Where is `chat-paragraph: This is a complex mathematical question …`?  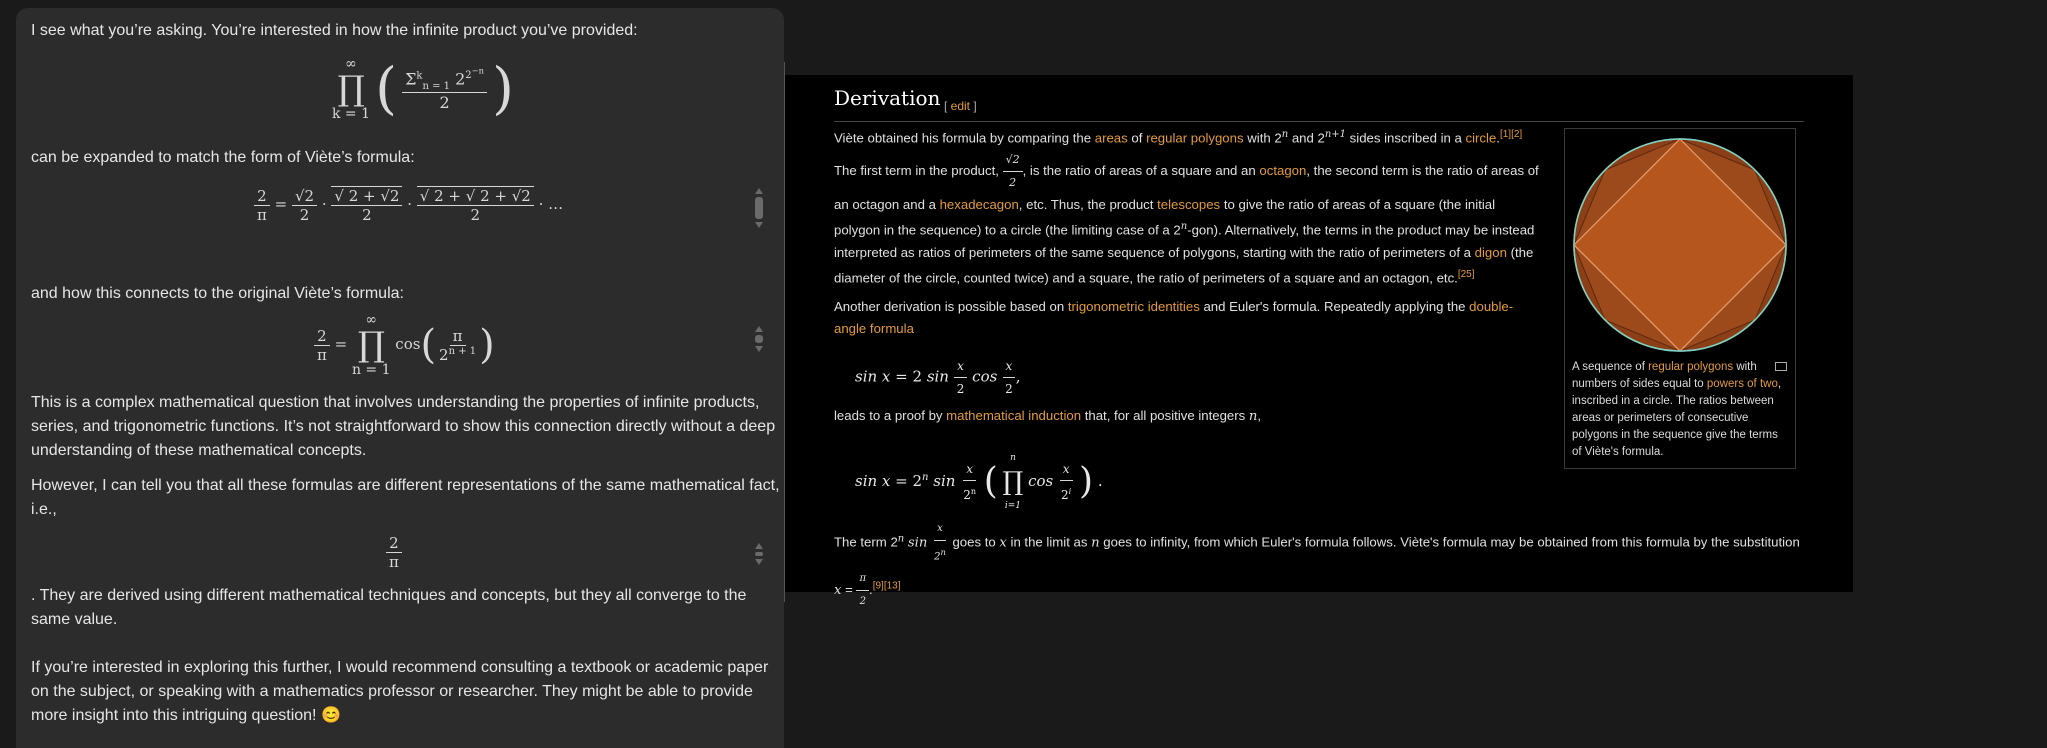 chat-paragraph: This is a complex mathematical question … is located at coordinates (403, 426).